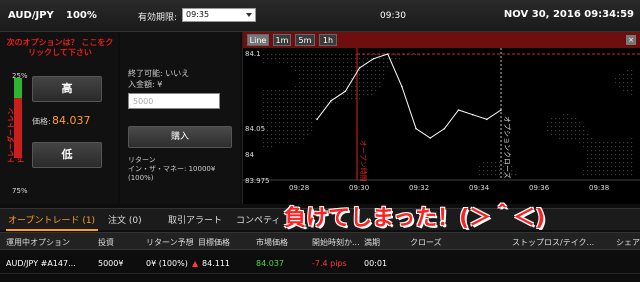 This screenshot has width=640, height=282. I want to click on timeframe-button: Line, so click(258, 40).